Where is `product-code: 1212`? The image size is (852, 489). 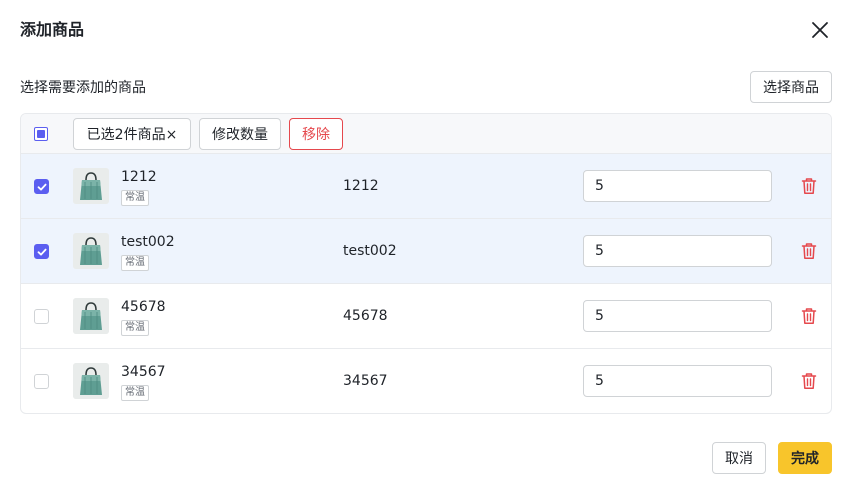
product-code: 1212 is located at coordinates (361, 186).